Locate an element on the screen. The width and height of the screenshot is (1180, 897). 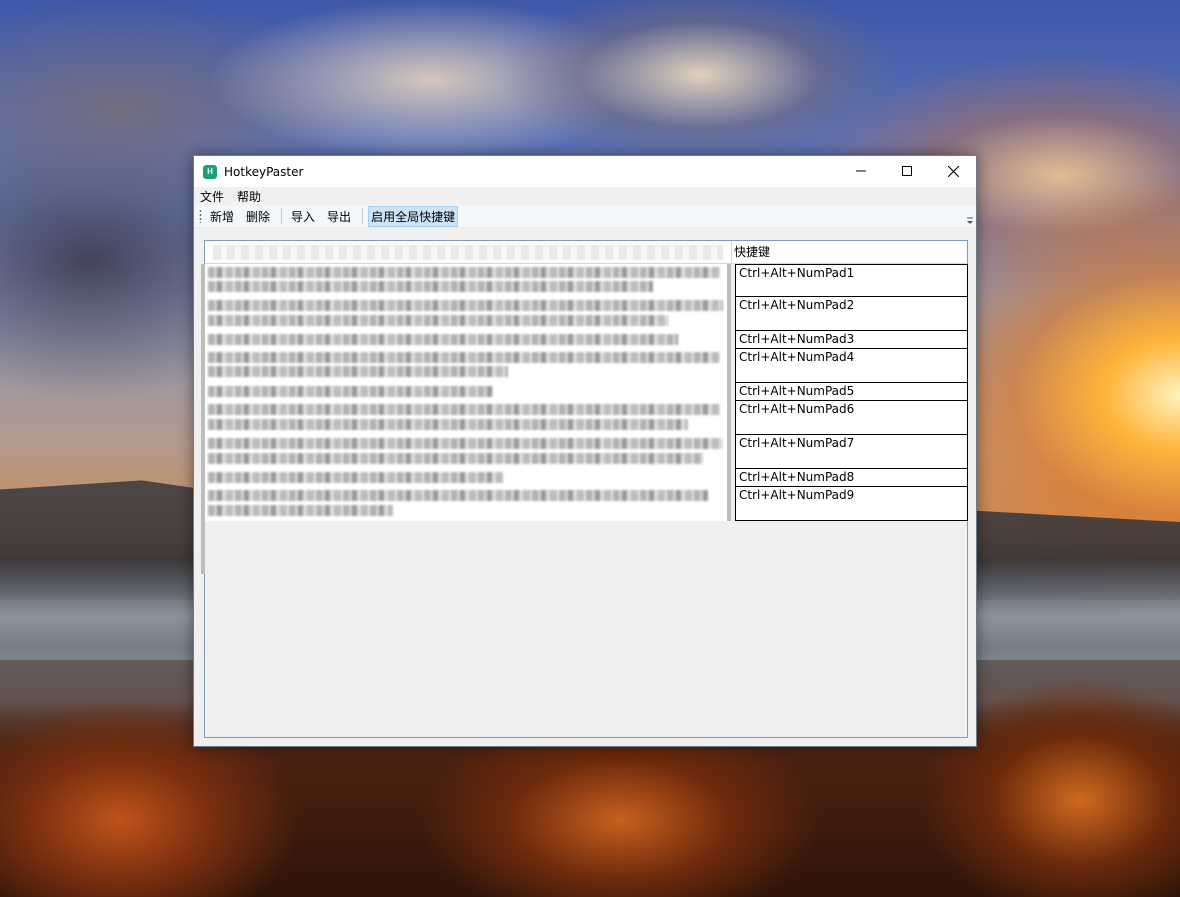
title-bar: H HotkeyPaster is located at coordinates (585, 171).